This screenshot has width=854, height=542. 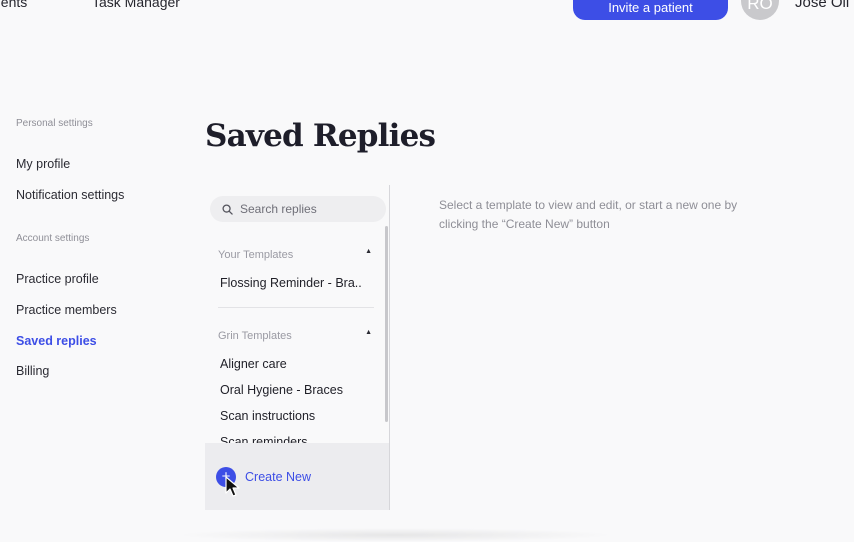 I want to click on user-name: Jose Oli, so click(x=822, y=5).